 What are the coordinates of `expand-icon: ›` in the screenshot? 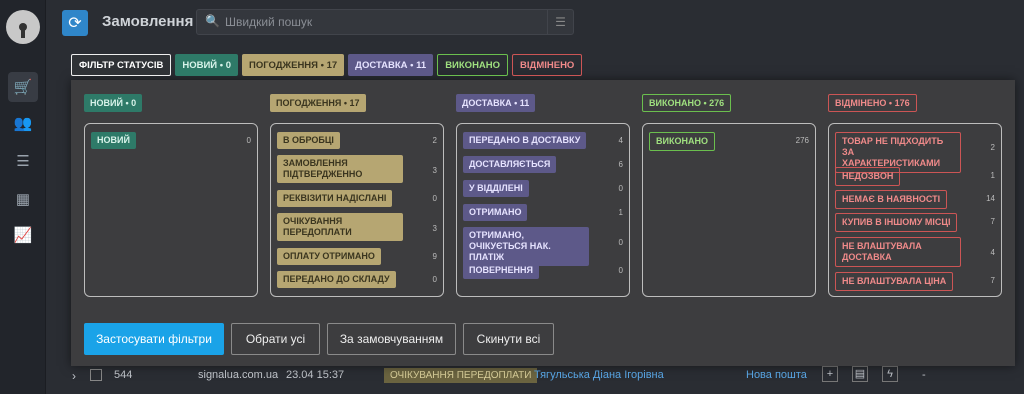 It's located at (74, 376).